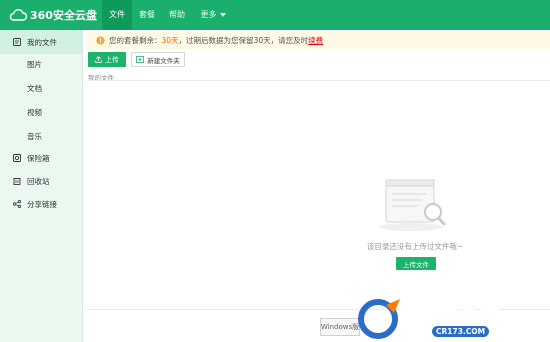 This screenshot has width=550, height=342. What do you see at coordinates (98, 59) in the screenshot?
I see `upload-icon` at bounding box center [98, 59].